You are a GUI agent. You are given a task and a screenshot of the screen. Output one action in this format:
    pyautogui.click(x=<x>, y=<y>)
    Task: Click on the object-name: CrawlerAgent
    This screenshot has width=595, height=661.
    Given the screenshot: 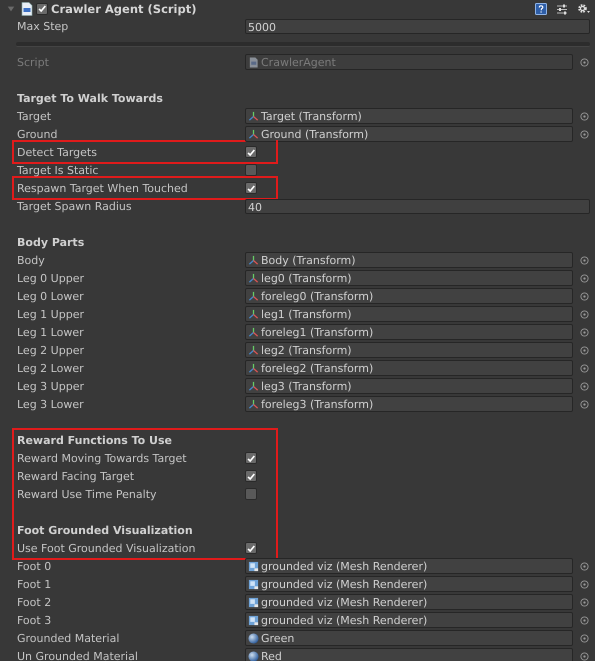 What is the action you would take?
    pyautogui.click(x=298, y=62)
    